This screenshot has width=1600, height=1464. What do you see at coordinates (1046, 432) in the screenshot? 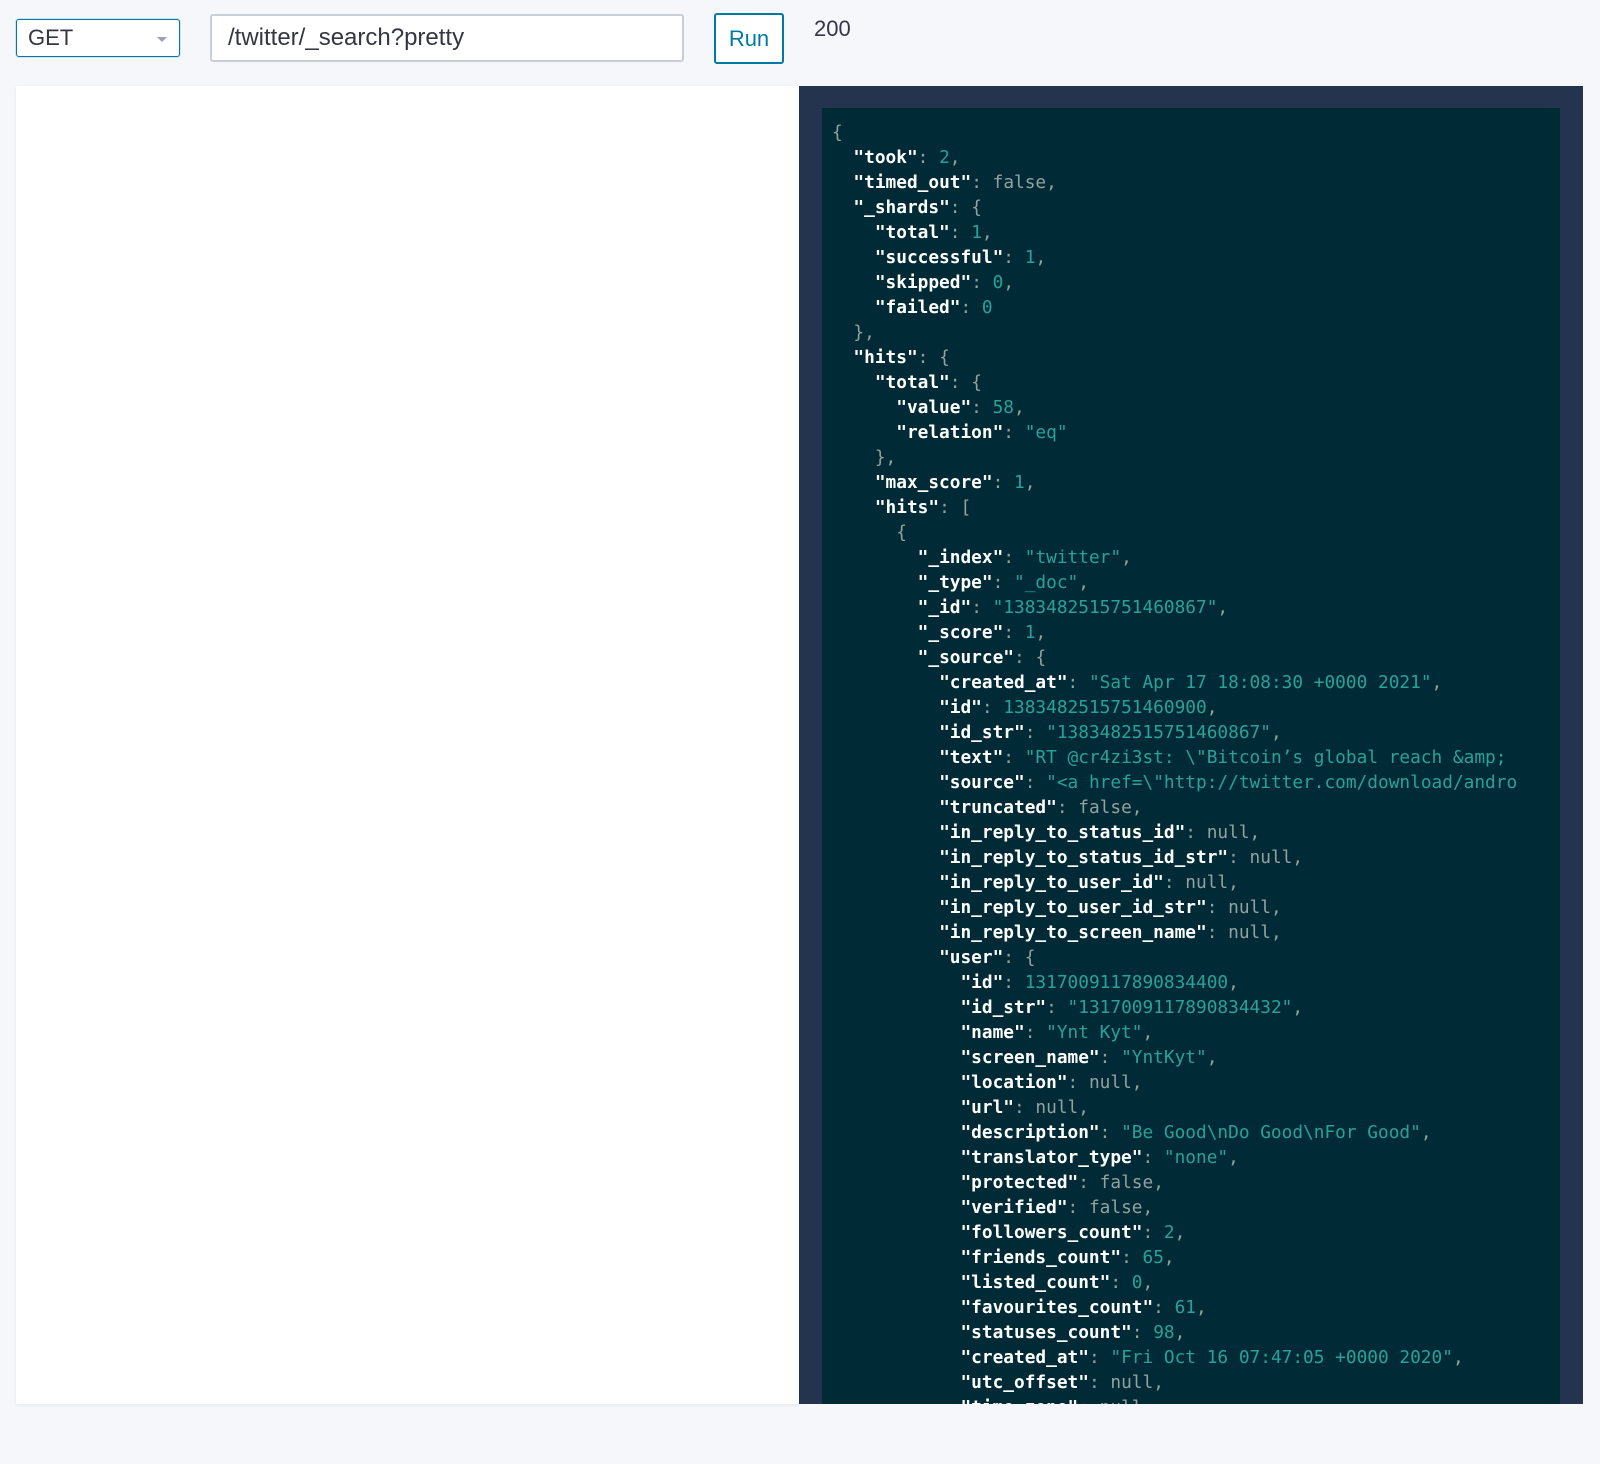
I see `json-value: "eq"` at bounding box center [1046, 432].